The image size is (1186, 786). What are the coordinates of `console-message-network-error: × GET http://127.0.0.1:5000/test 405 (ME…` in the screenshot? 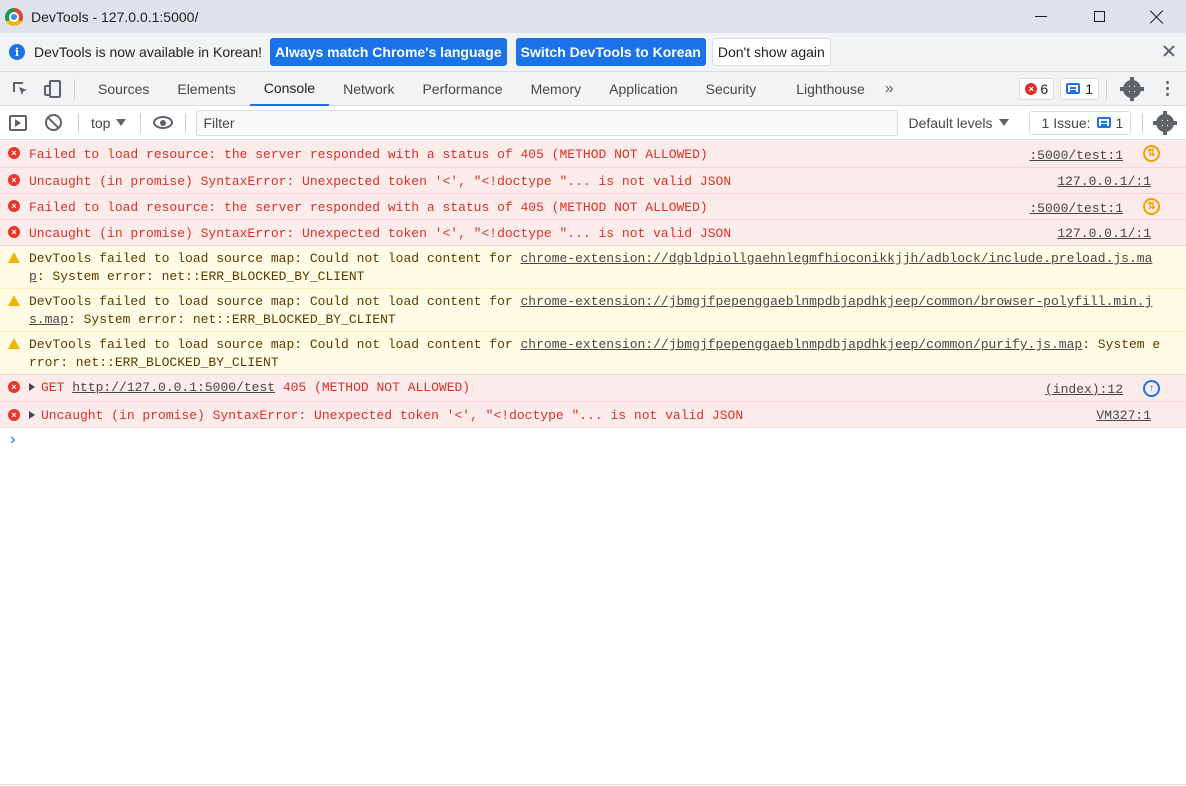 It's located at (593, 388).